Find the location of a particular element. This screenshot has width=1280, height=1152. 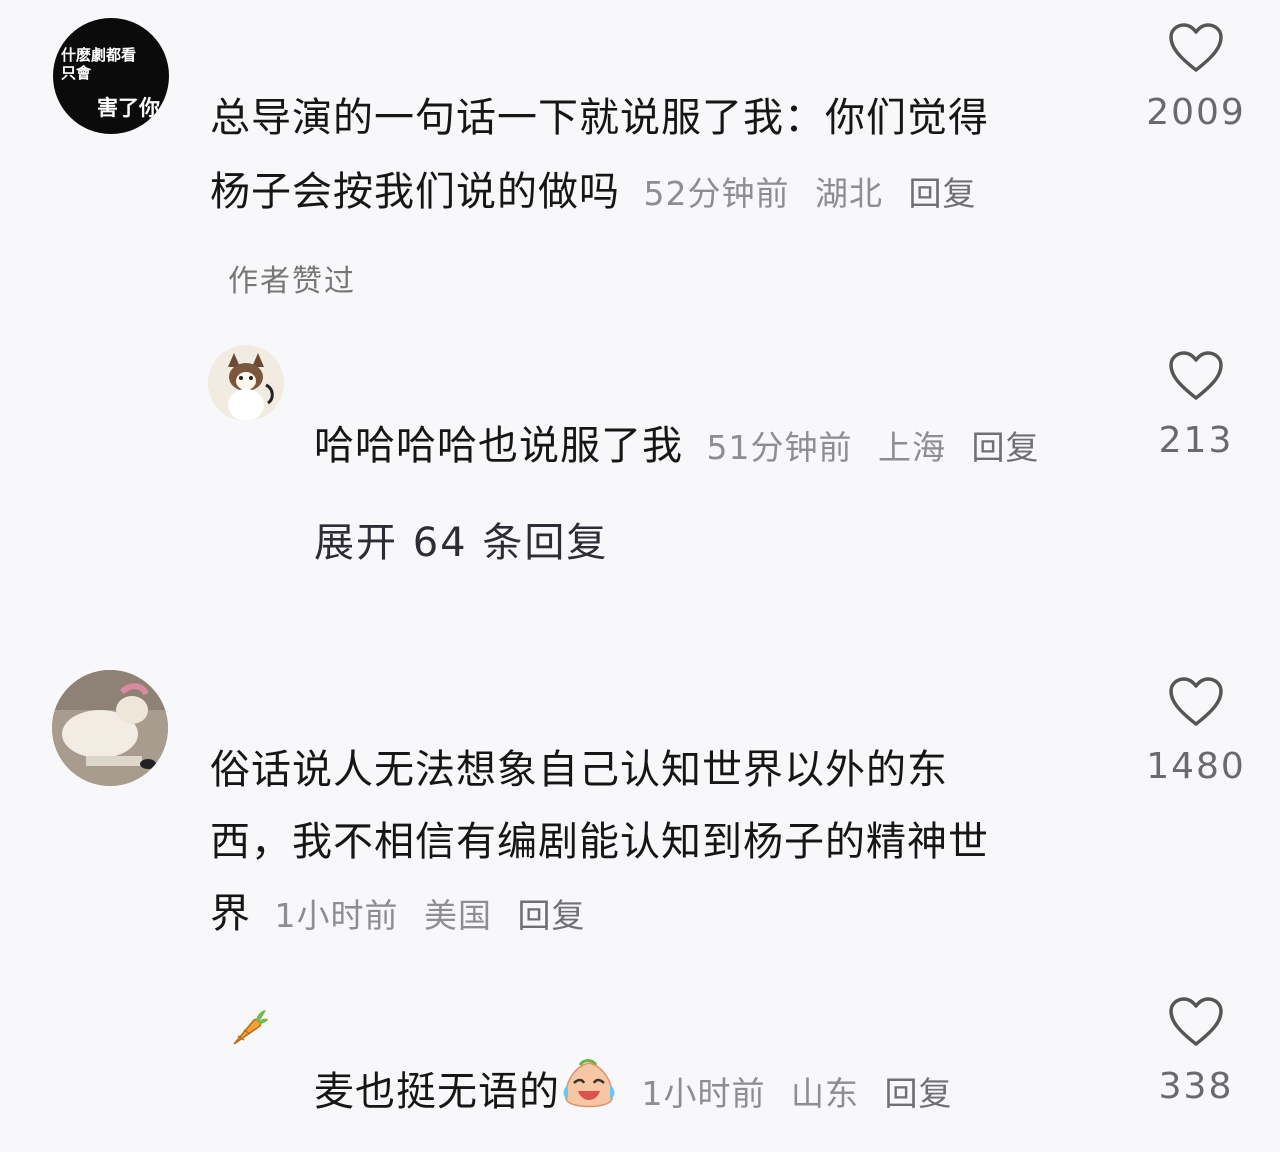

comment-1-location: 湖北 is located at coordinates (849, 193).